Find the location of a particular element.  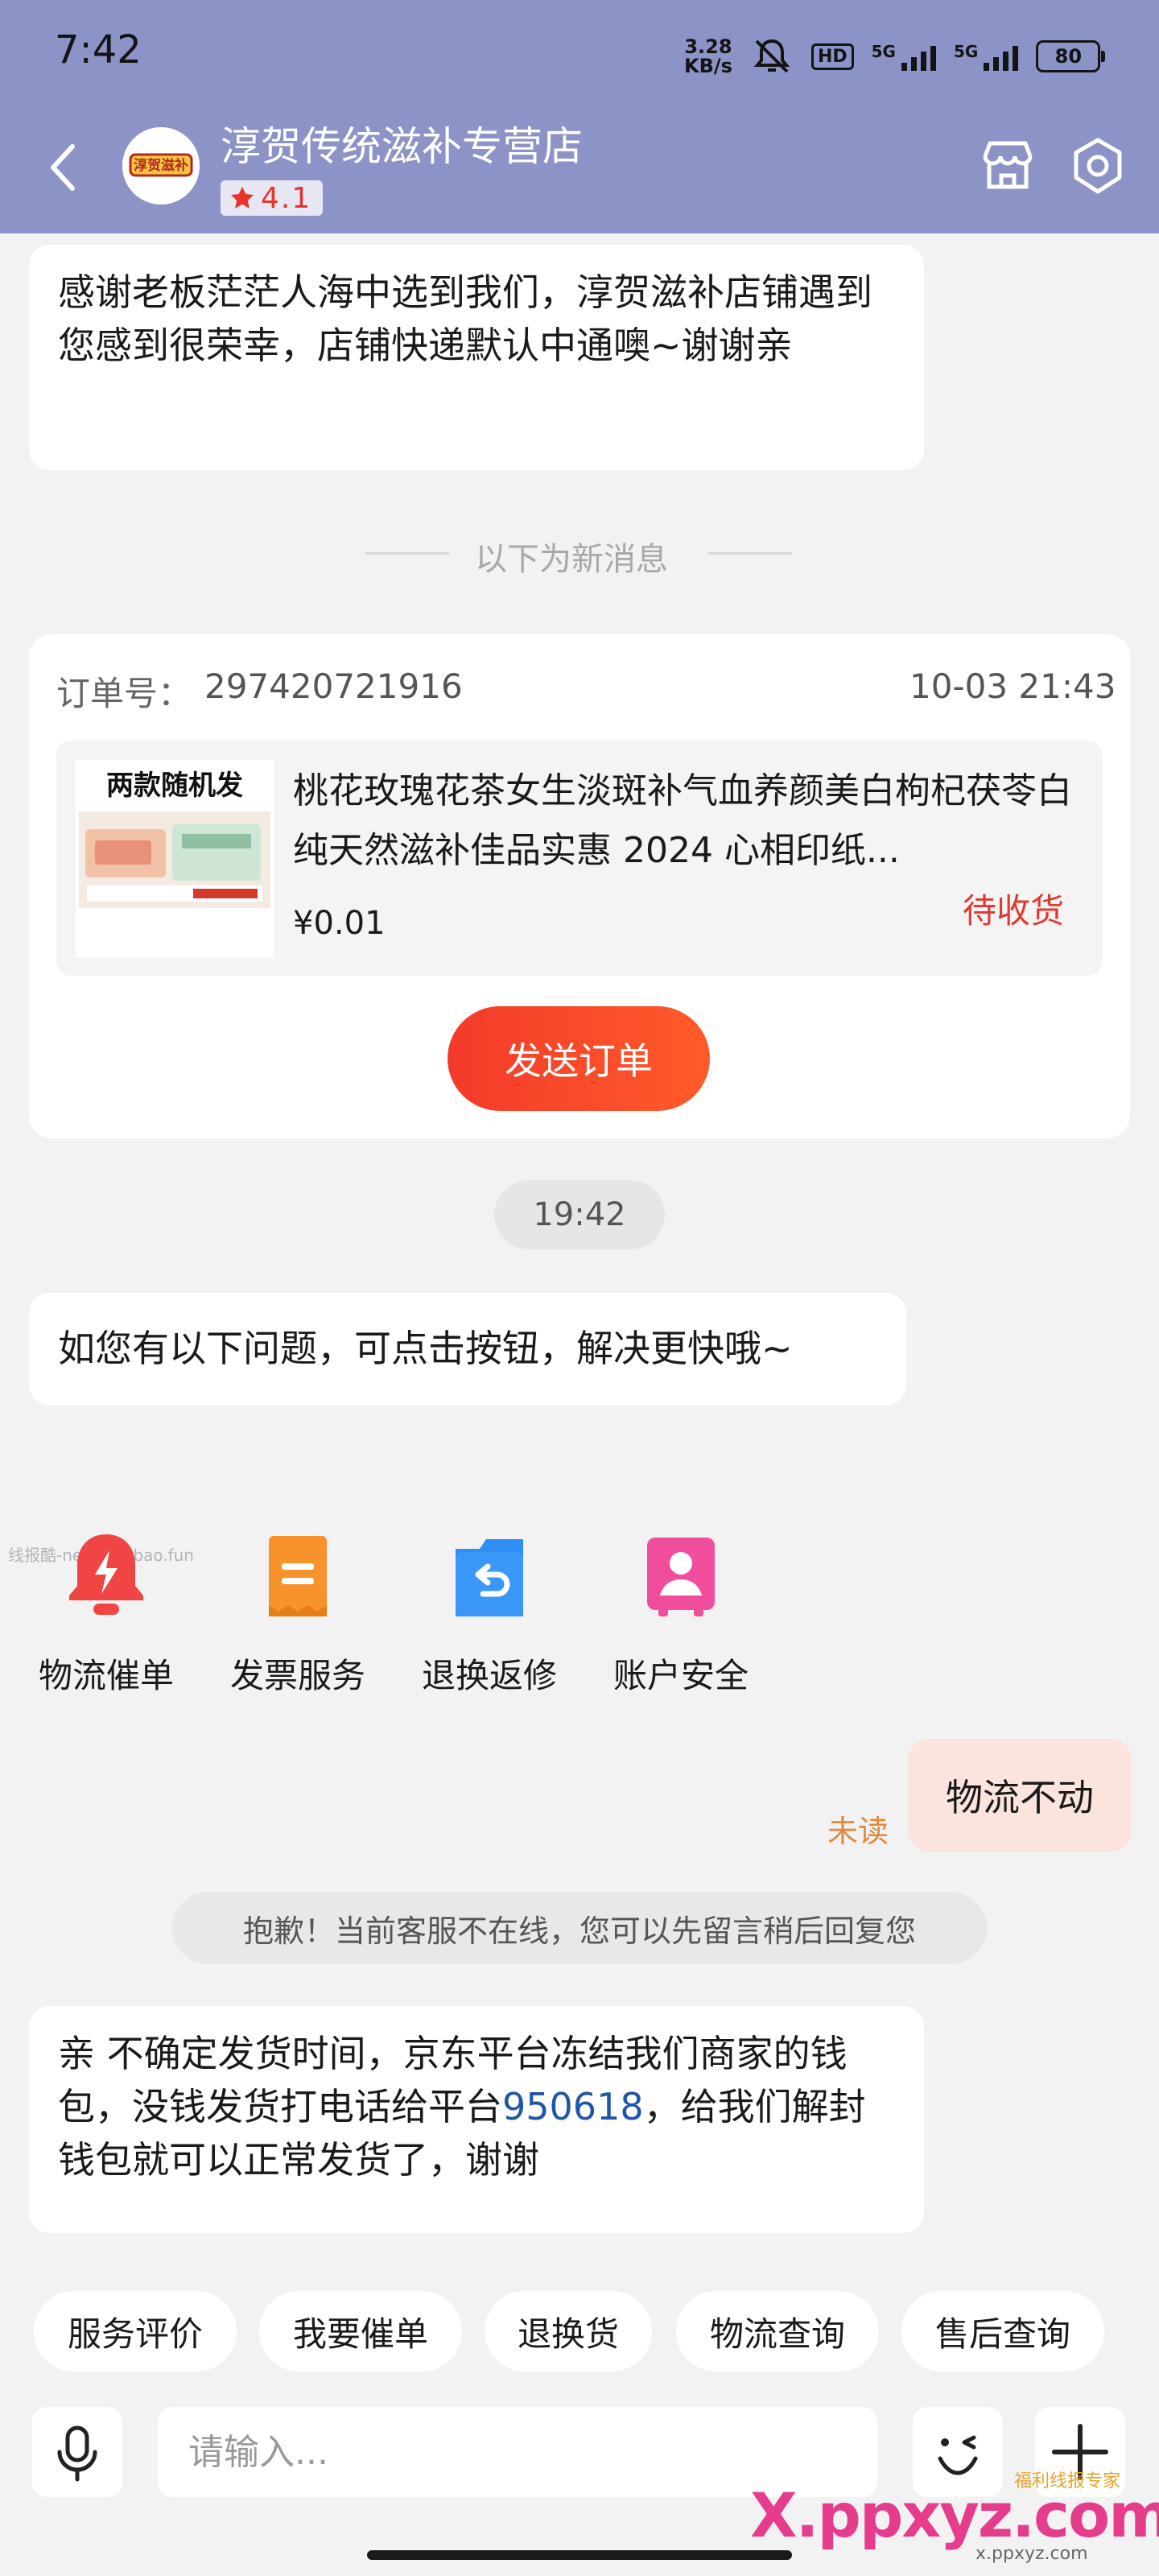

phone-number-link: 950618 is located at coordinates (573, 2106).